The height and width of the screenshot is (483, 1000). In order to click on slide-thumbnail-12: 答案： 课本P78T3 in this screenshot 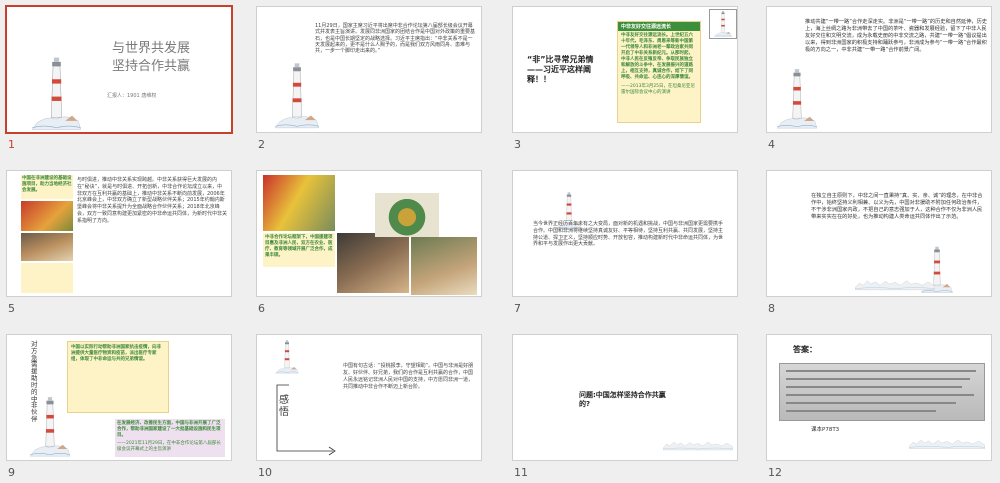, I will do `click(879, 397)`.